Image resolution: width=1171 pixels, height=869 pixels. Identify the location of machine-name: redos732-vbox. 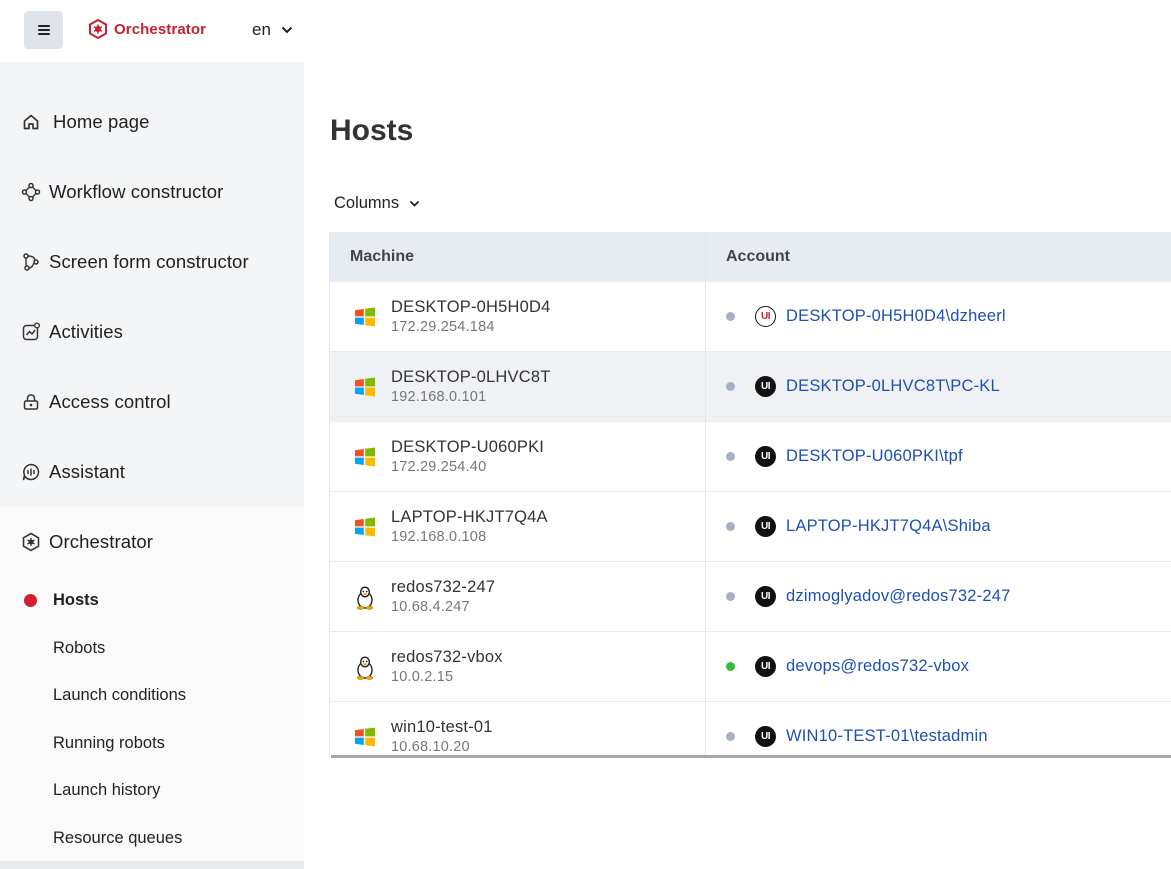
(447, 657).